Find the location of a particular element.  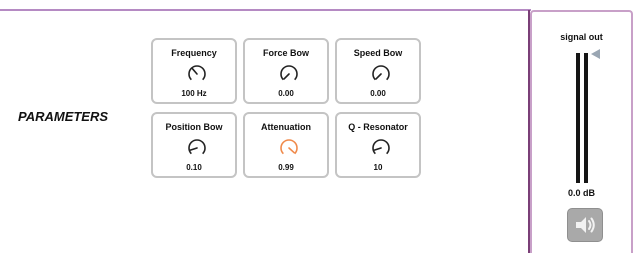

dial-frequency: Frequency 100 Hz is located at coordinates (194, 71).